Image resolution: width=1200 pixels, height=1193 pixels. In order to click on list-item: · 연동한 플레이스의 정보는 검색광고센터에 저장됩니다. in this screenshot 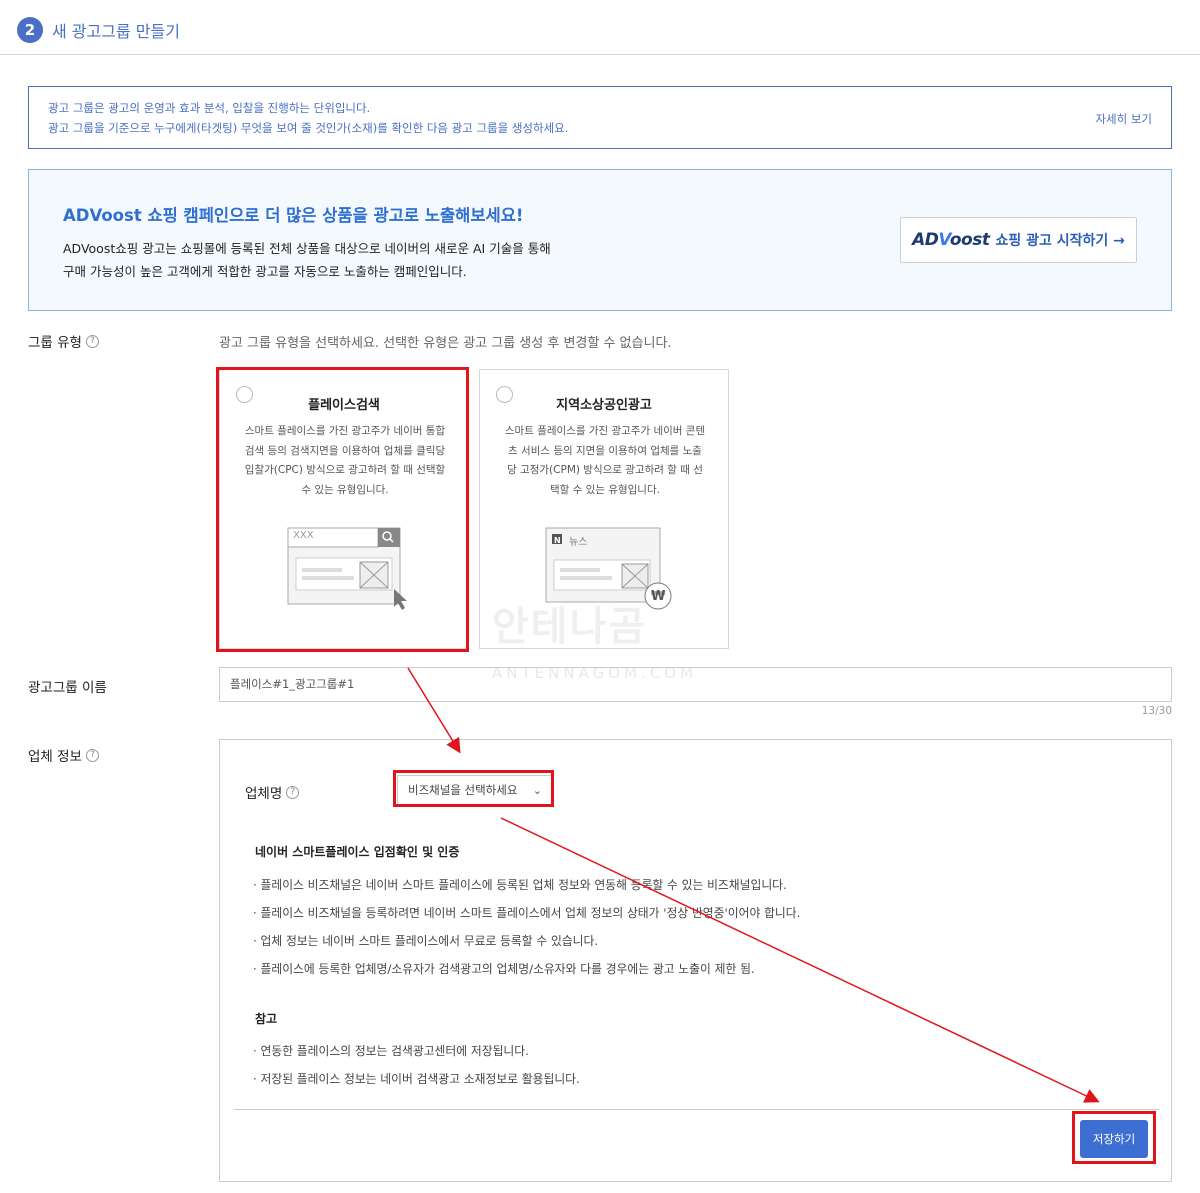, I will do `click(391, 1051)`.